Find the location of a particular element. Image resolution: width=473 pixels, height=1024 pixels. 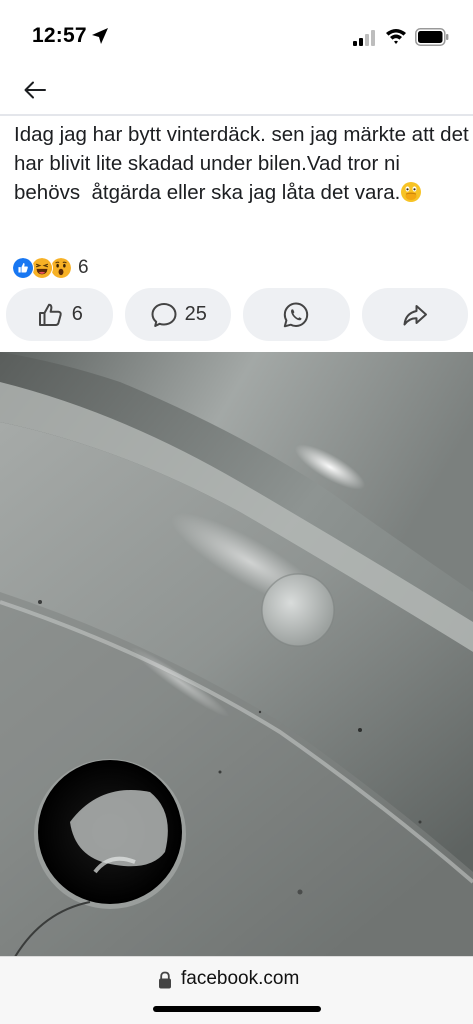

wifi-icon is located at coordinates (396, 36).